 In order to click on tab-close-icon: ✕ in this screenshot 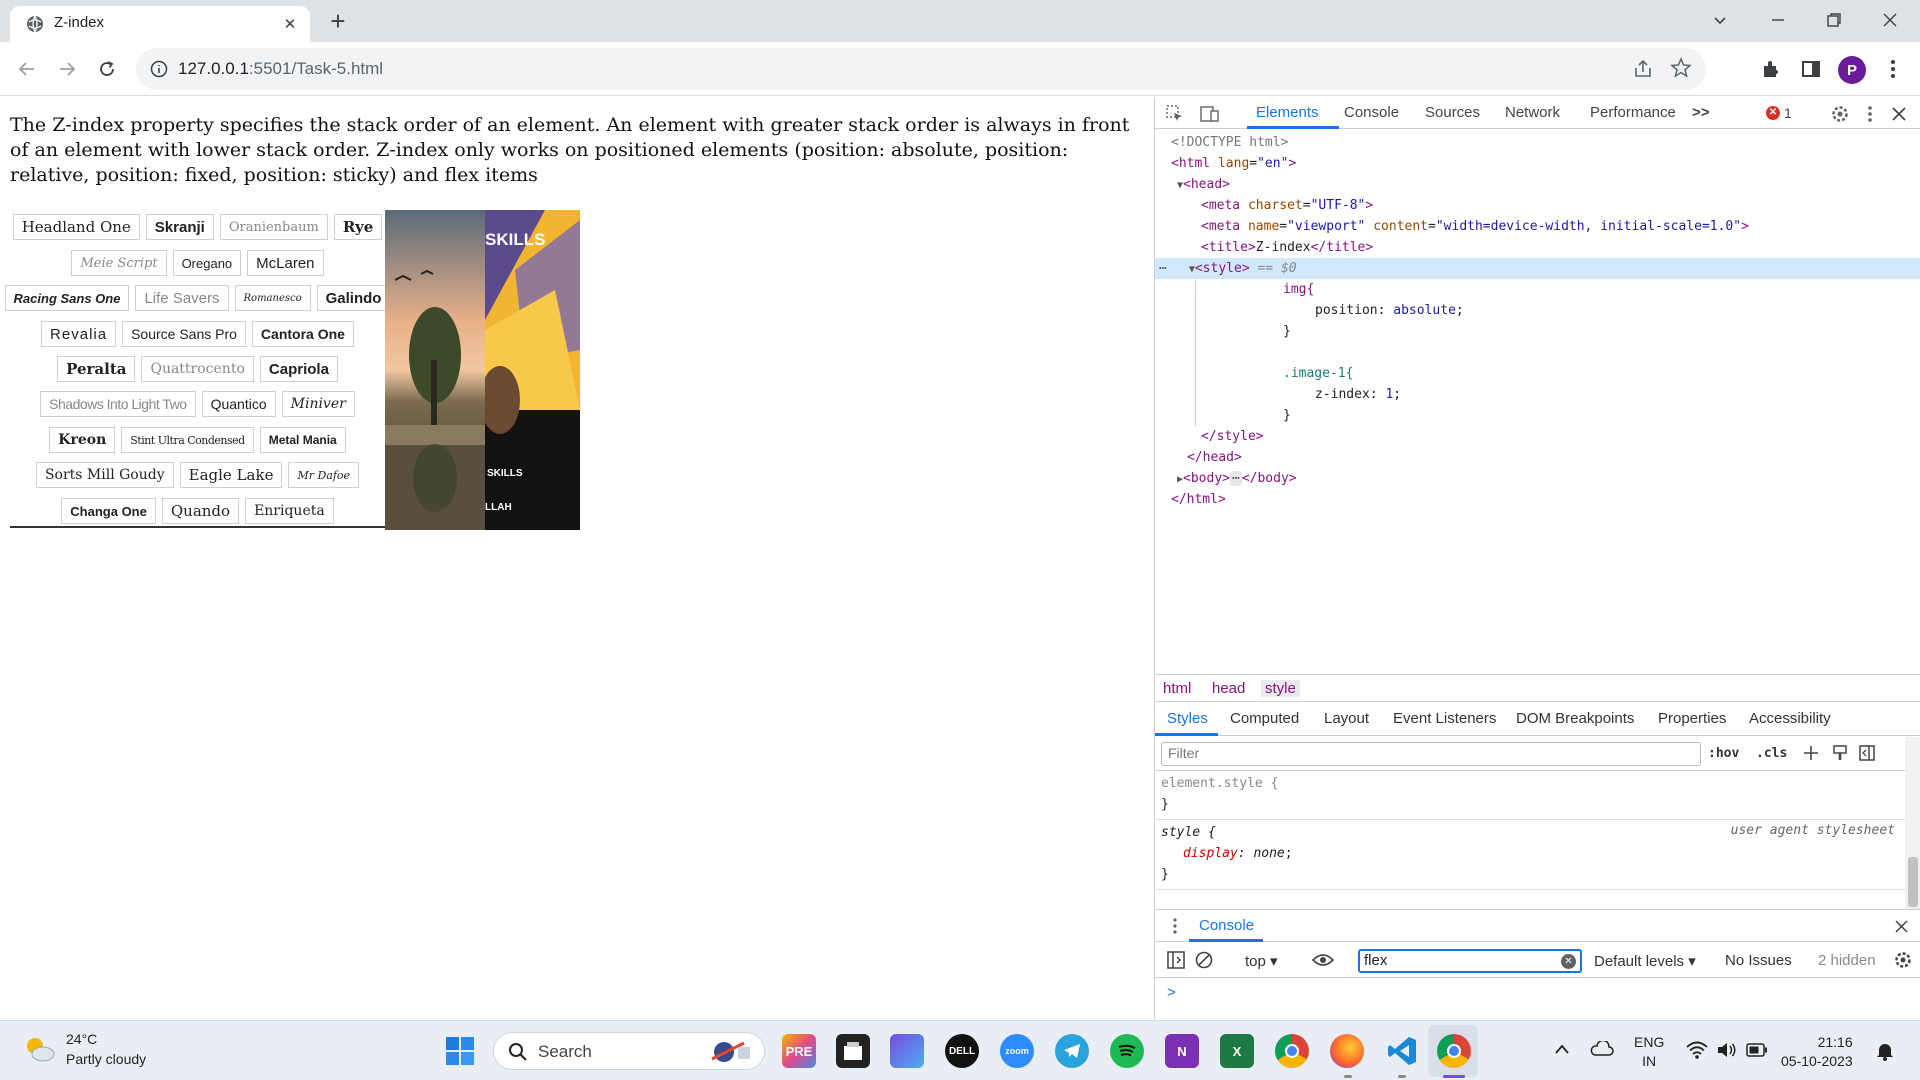, I will do `click(290, 24)`.